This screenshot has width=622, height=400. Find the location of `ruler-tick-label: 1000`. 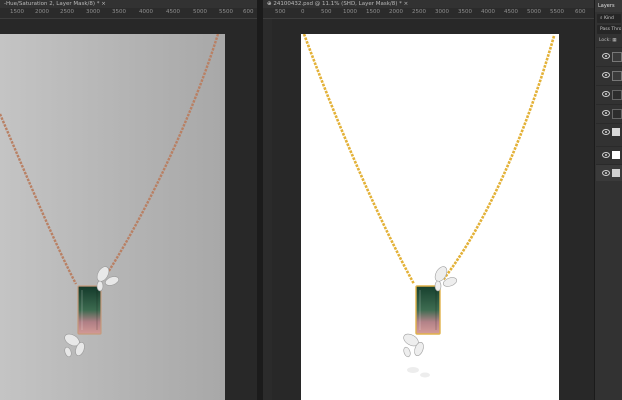

ruler-tick-label: 1000 is located at coordinates (350, 12).